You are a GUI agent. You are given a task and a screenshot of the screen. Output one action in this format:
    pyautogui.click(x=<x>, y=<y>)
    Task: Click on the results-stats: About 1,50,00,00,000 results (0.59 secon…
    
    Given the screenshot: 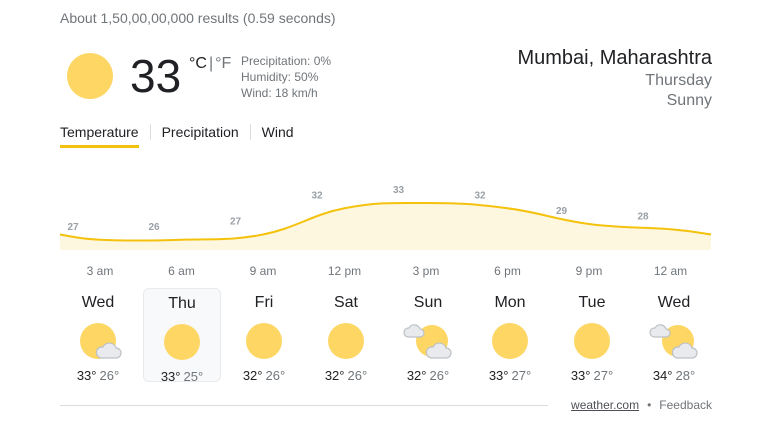 What is the action you would take?
    pyautogui.click(x=198, y=18)
    